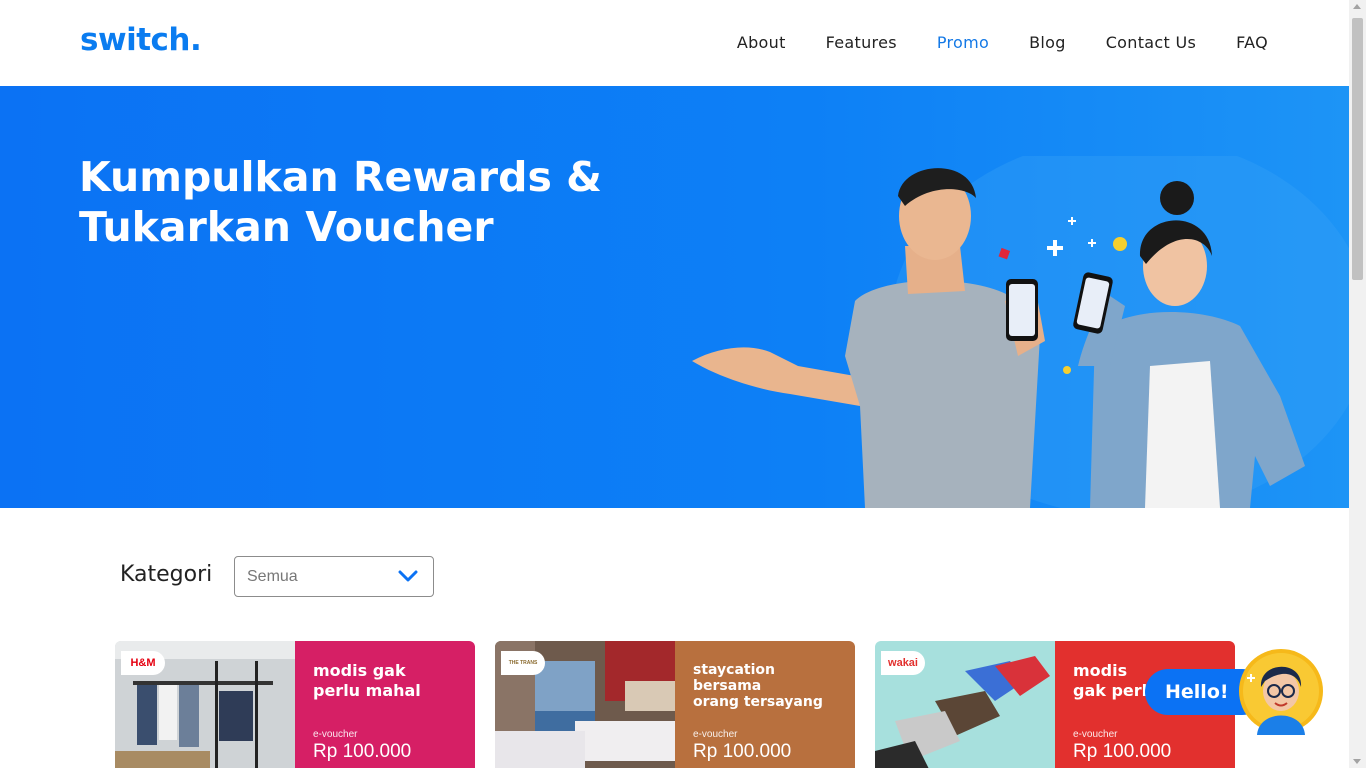 This screenshot has width=1366, height=768. I want to click on nav-promo: Promo, so click(963, 42).